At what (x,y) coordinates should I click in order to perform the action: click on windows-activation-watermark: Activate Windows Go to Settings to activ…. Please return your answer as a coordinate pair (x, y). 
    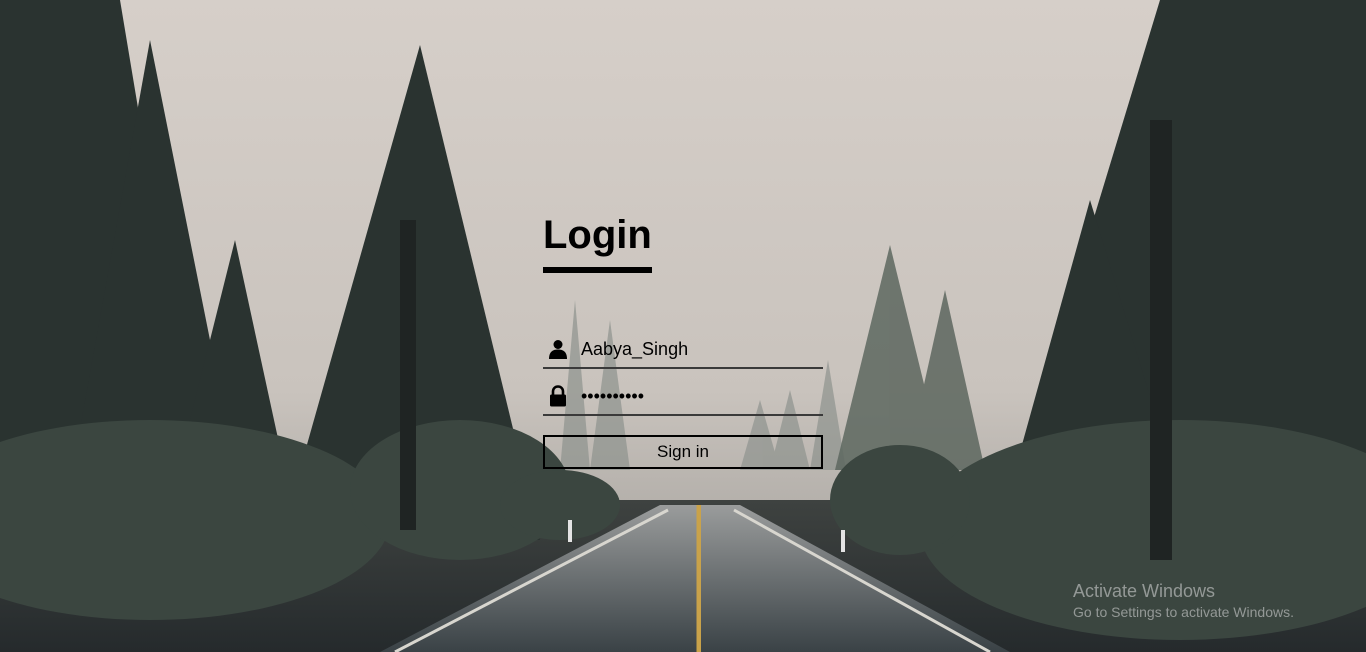
    Looking at the image, I should click on (1183, 601).